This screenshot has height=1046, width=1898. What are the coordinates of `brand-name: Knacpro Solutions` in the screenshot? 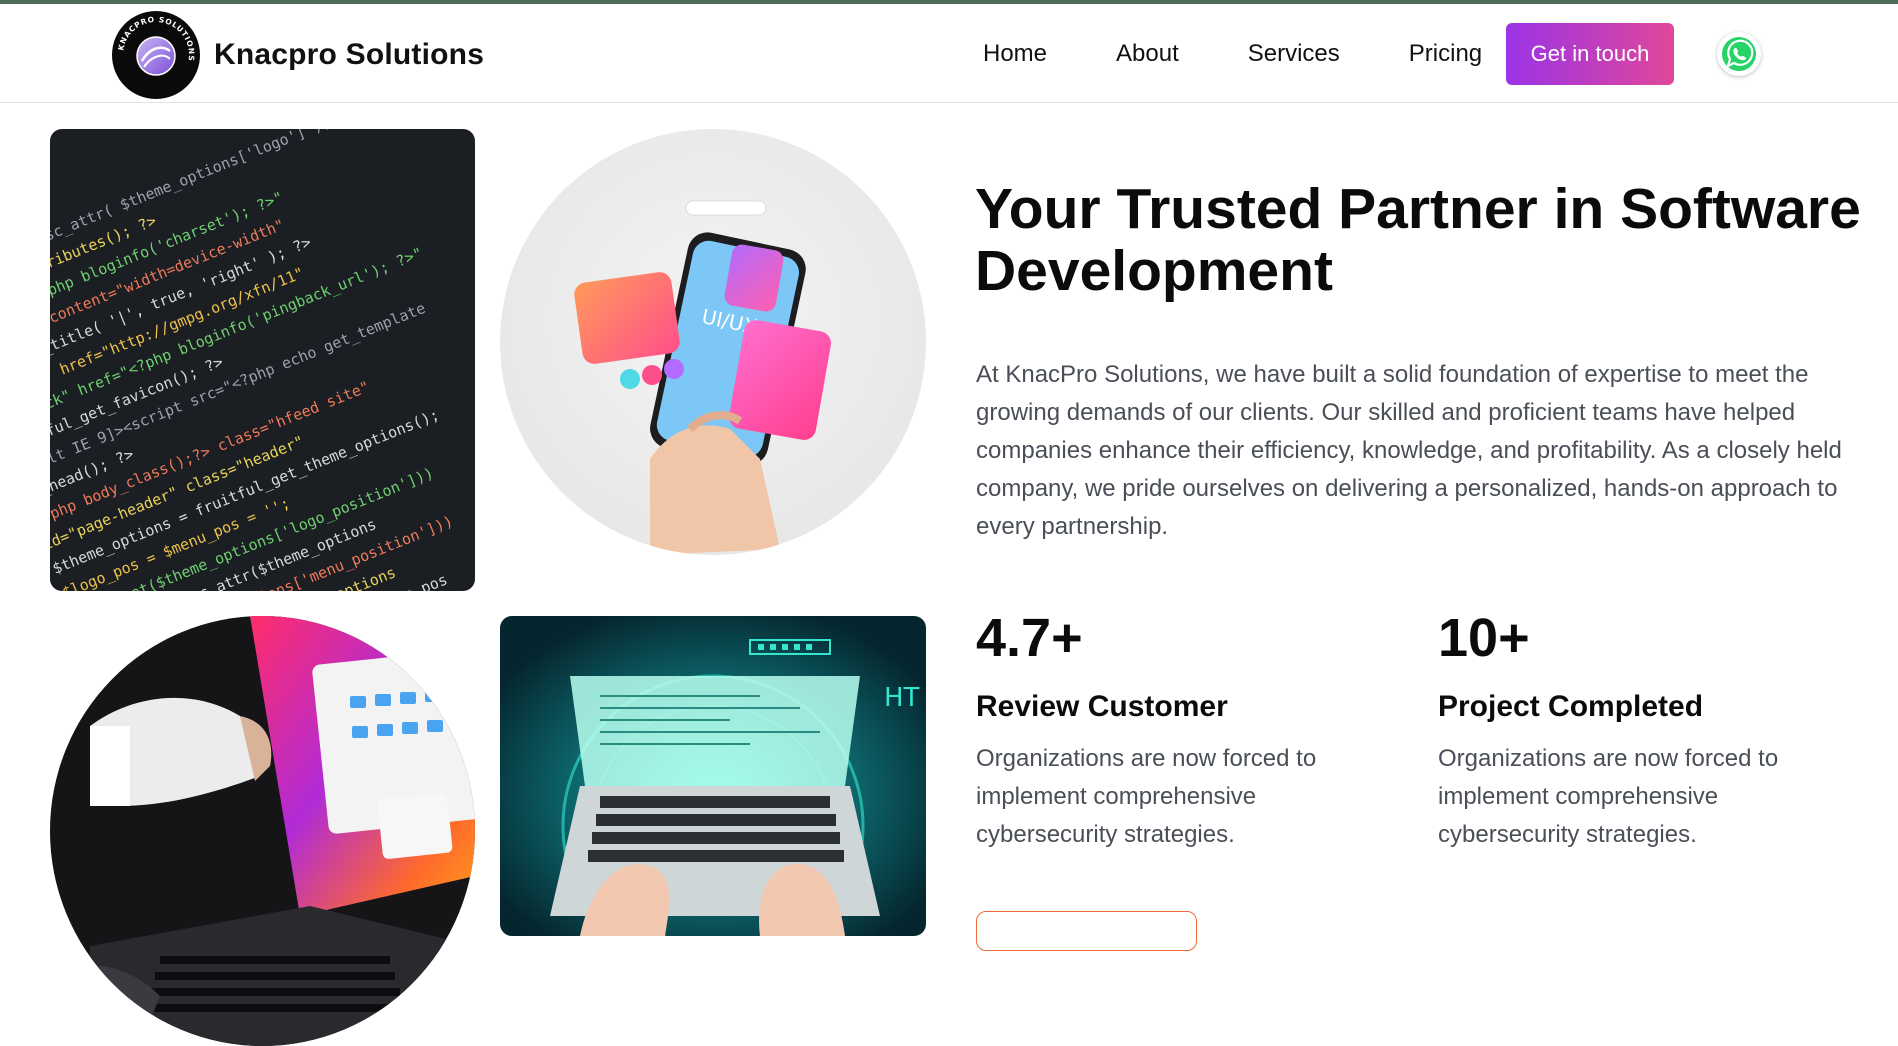 It's located at (349, 54).